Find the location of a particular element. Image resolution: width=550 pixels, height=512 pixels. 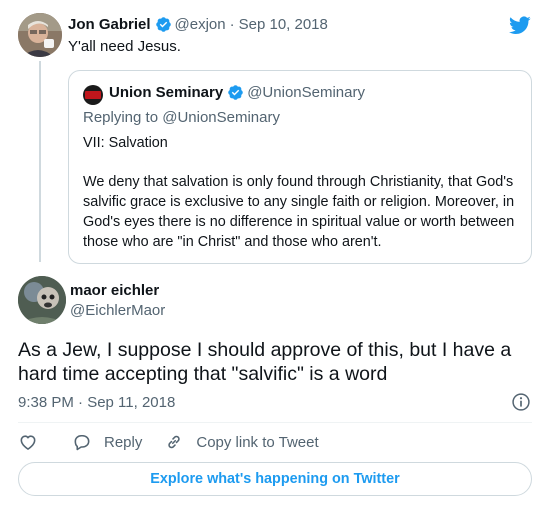

replying-to-label: Replying to @UnionSeminary is located at coordinates (181, 117).